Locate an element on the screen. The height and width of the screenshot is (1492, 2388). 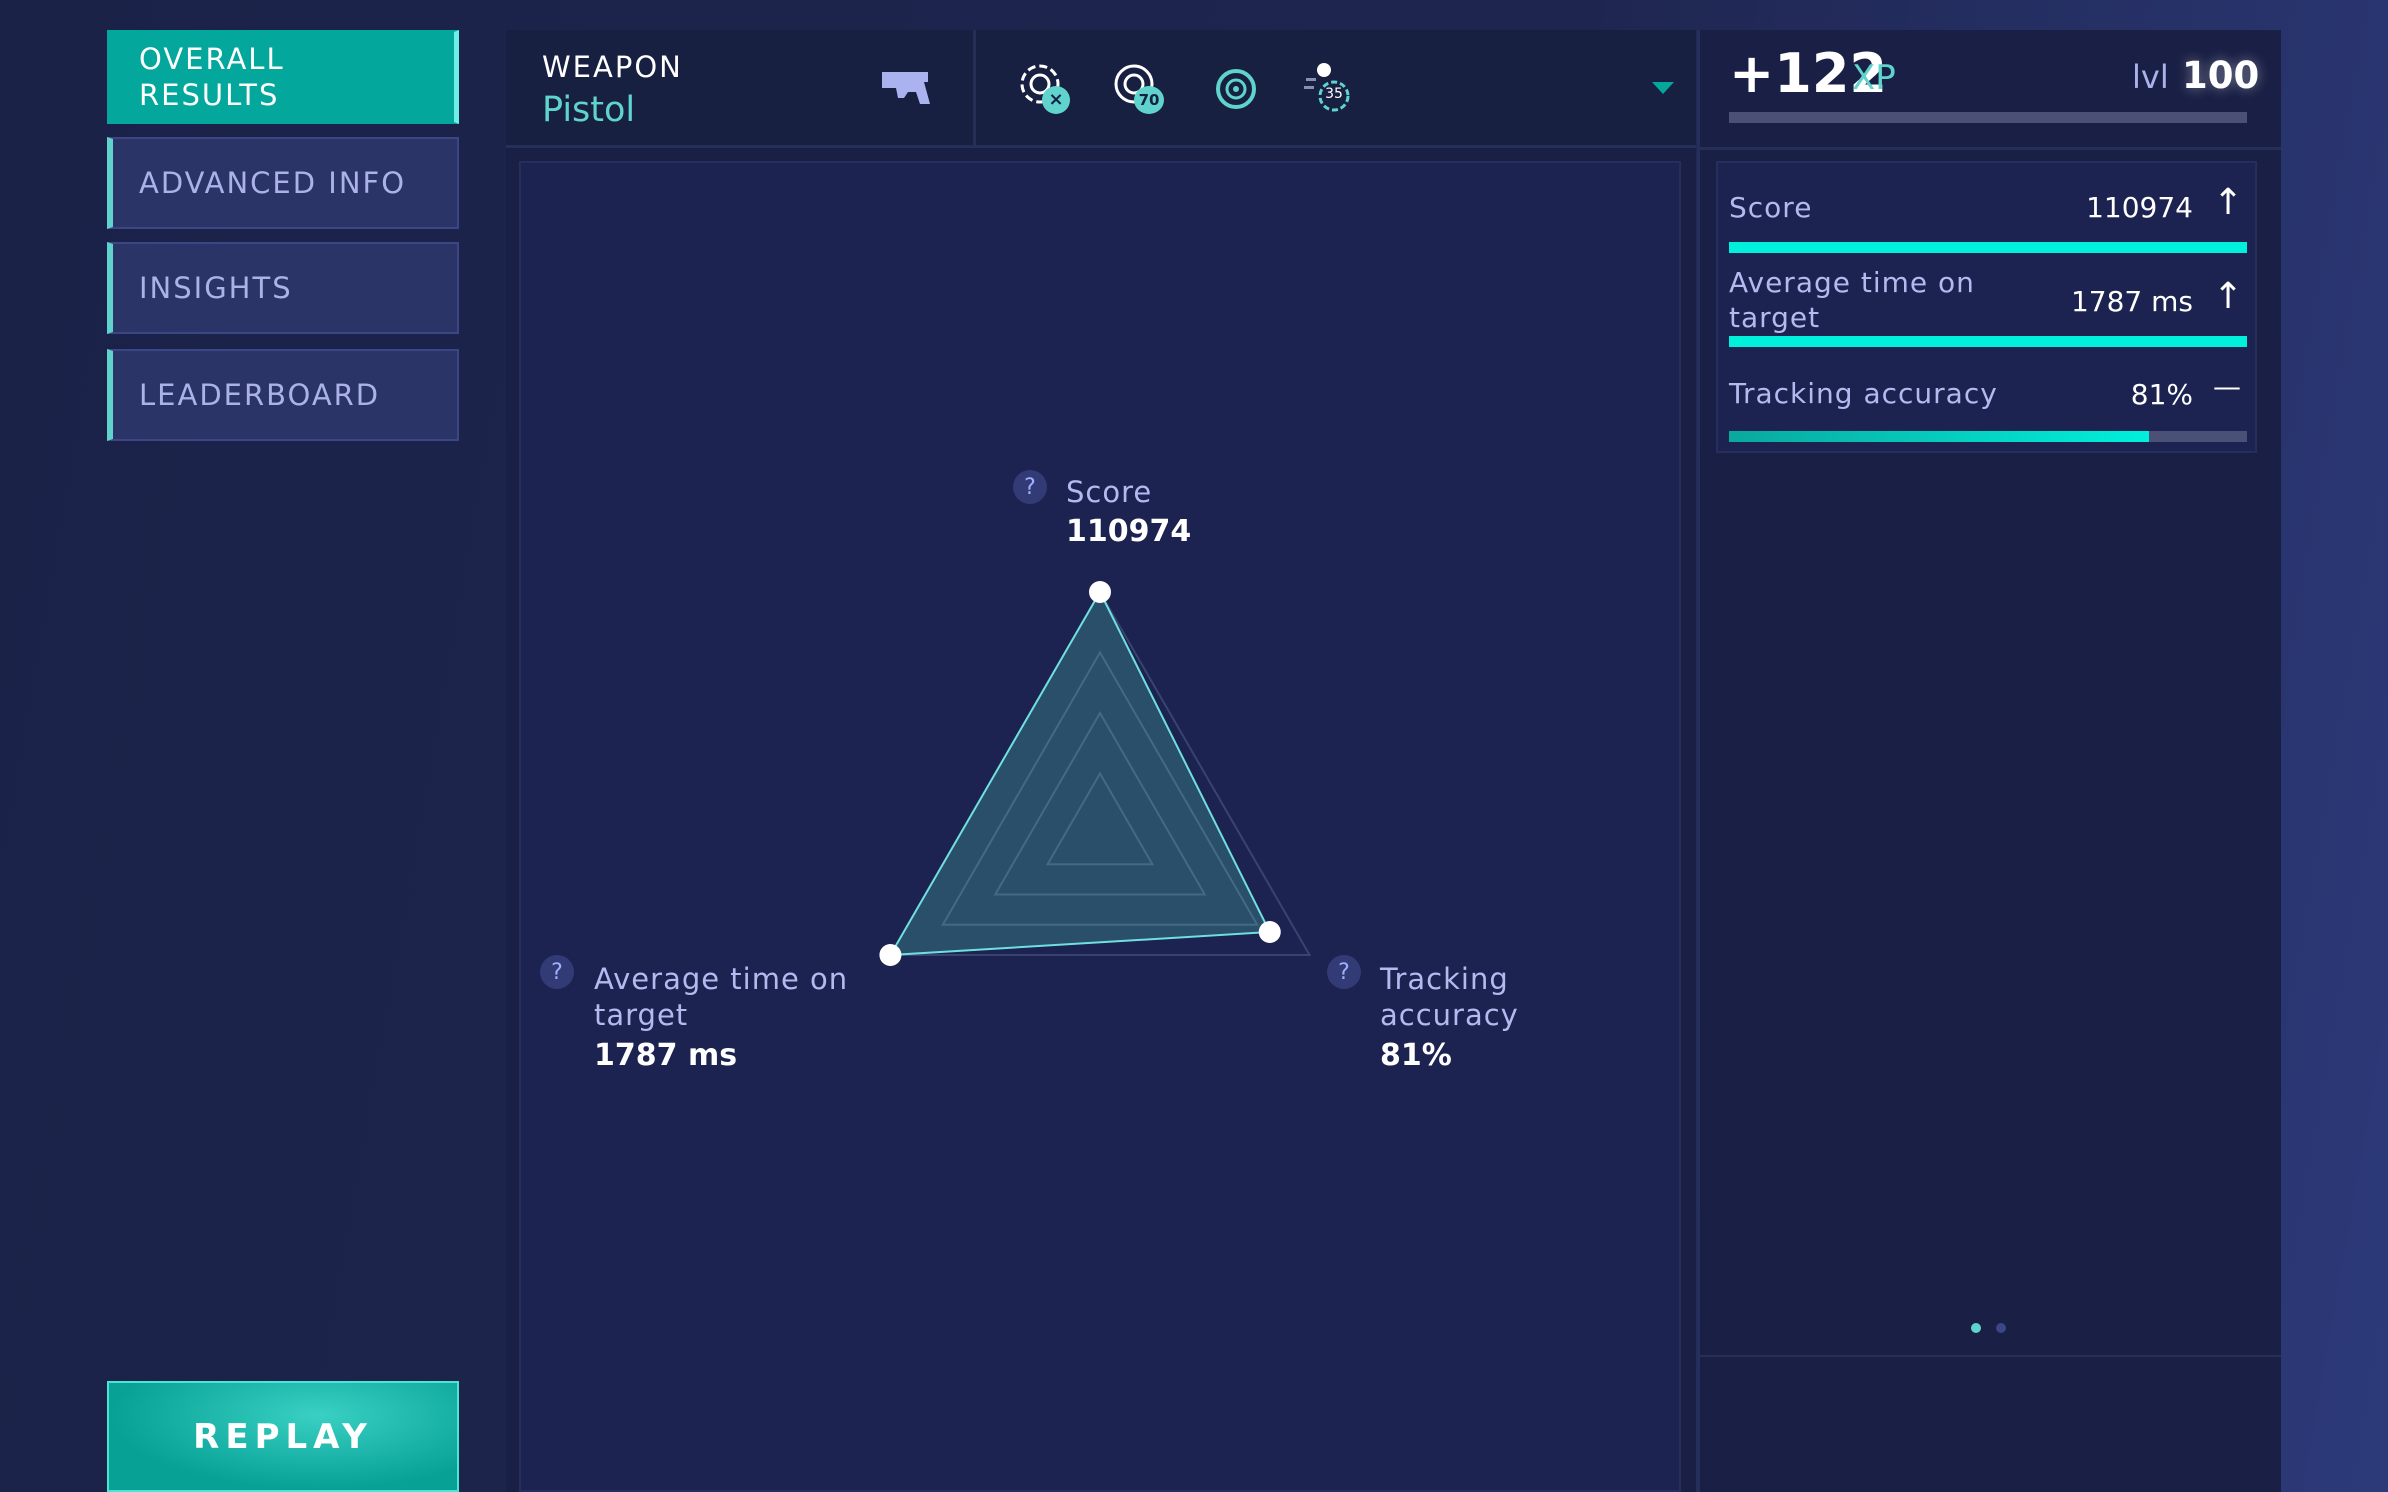
tracking-help-icon: ? is located at coordinates (1344, 972).